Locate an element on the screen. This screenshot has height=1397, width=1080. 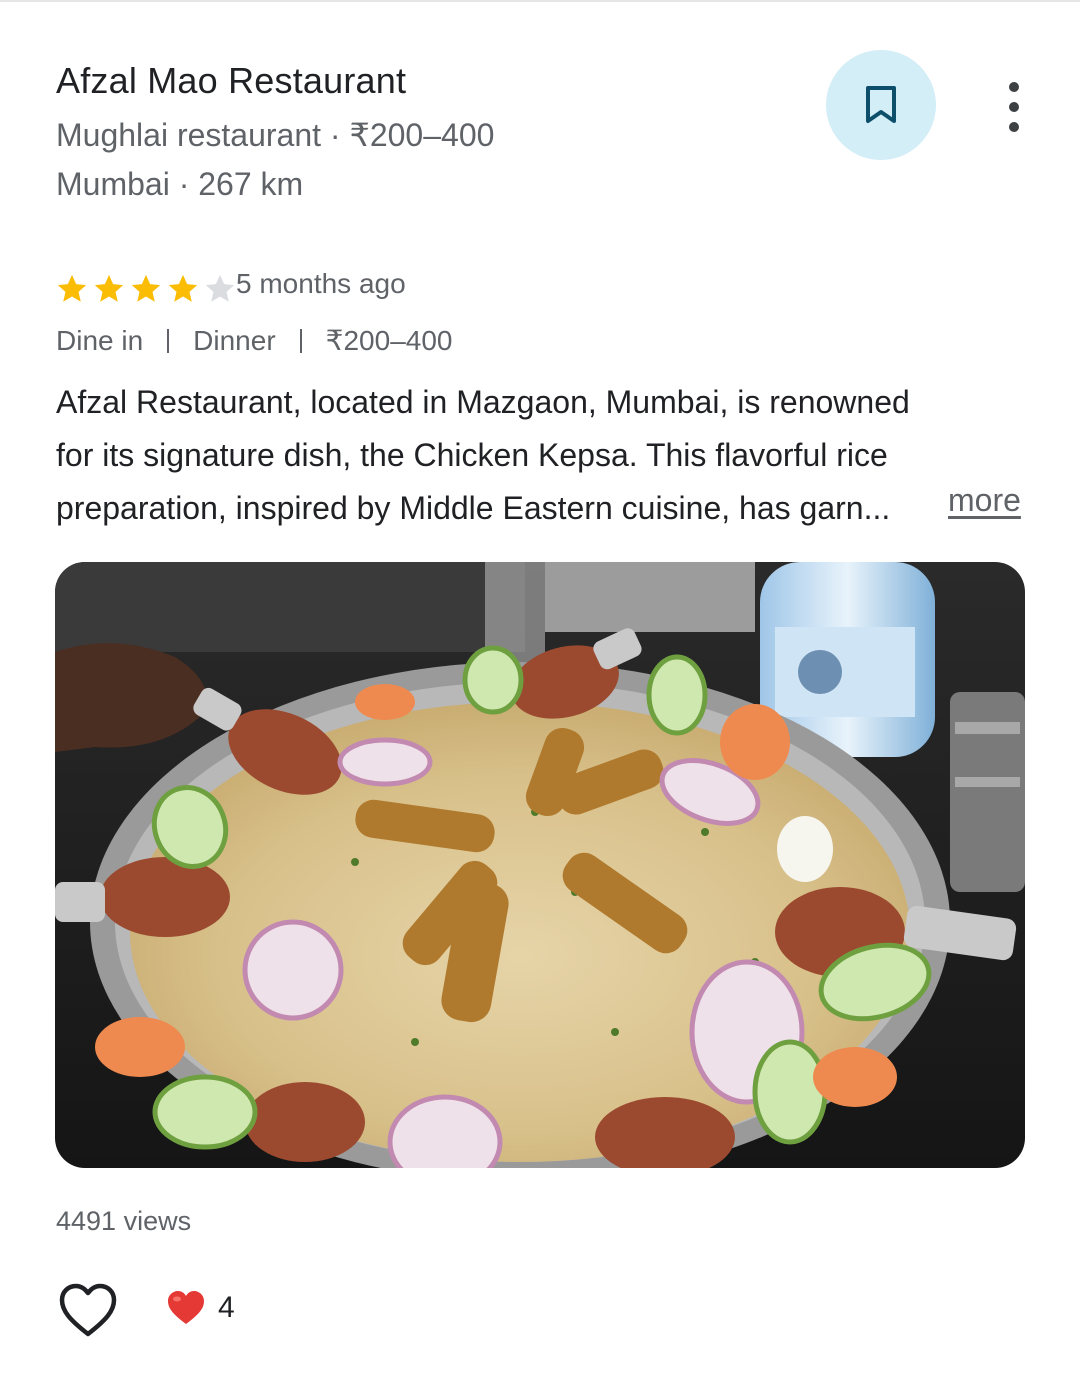
save-button is located at coordinates (881, 105).